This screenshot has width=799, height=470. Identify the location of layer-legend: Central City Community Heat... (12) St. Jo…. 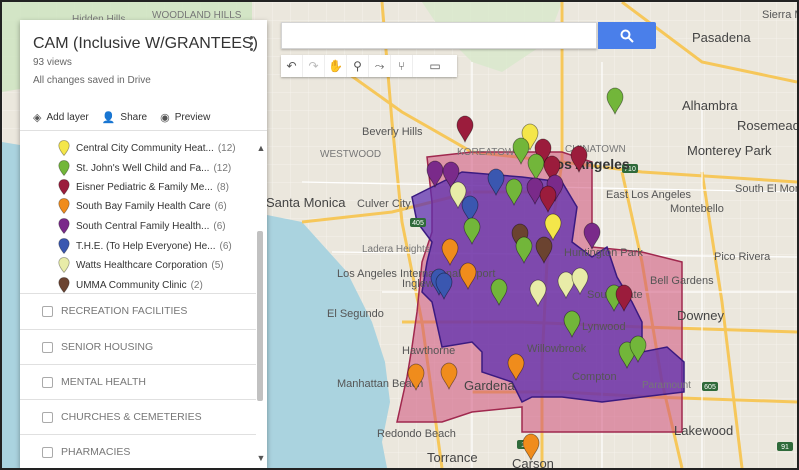
(143, 216).